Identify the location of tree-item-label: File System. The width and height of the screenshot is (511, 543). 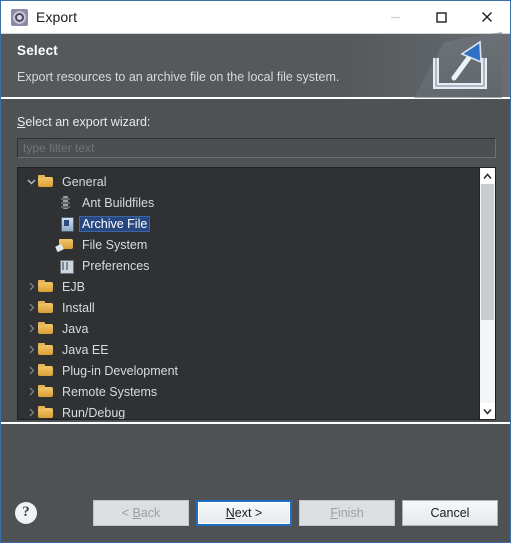
(115, 244).